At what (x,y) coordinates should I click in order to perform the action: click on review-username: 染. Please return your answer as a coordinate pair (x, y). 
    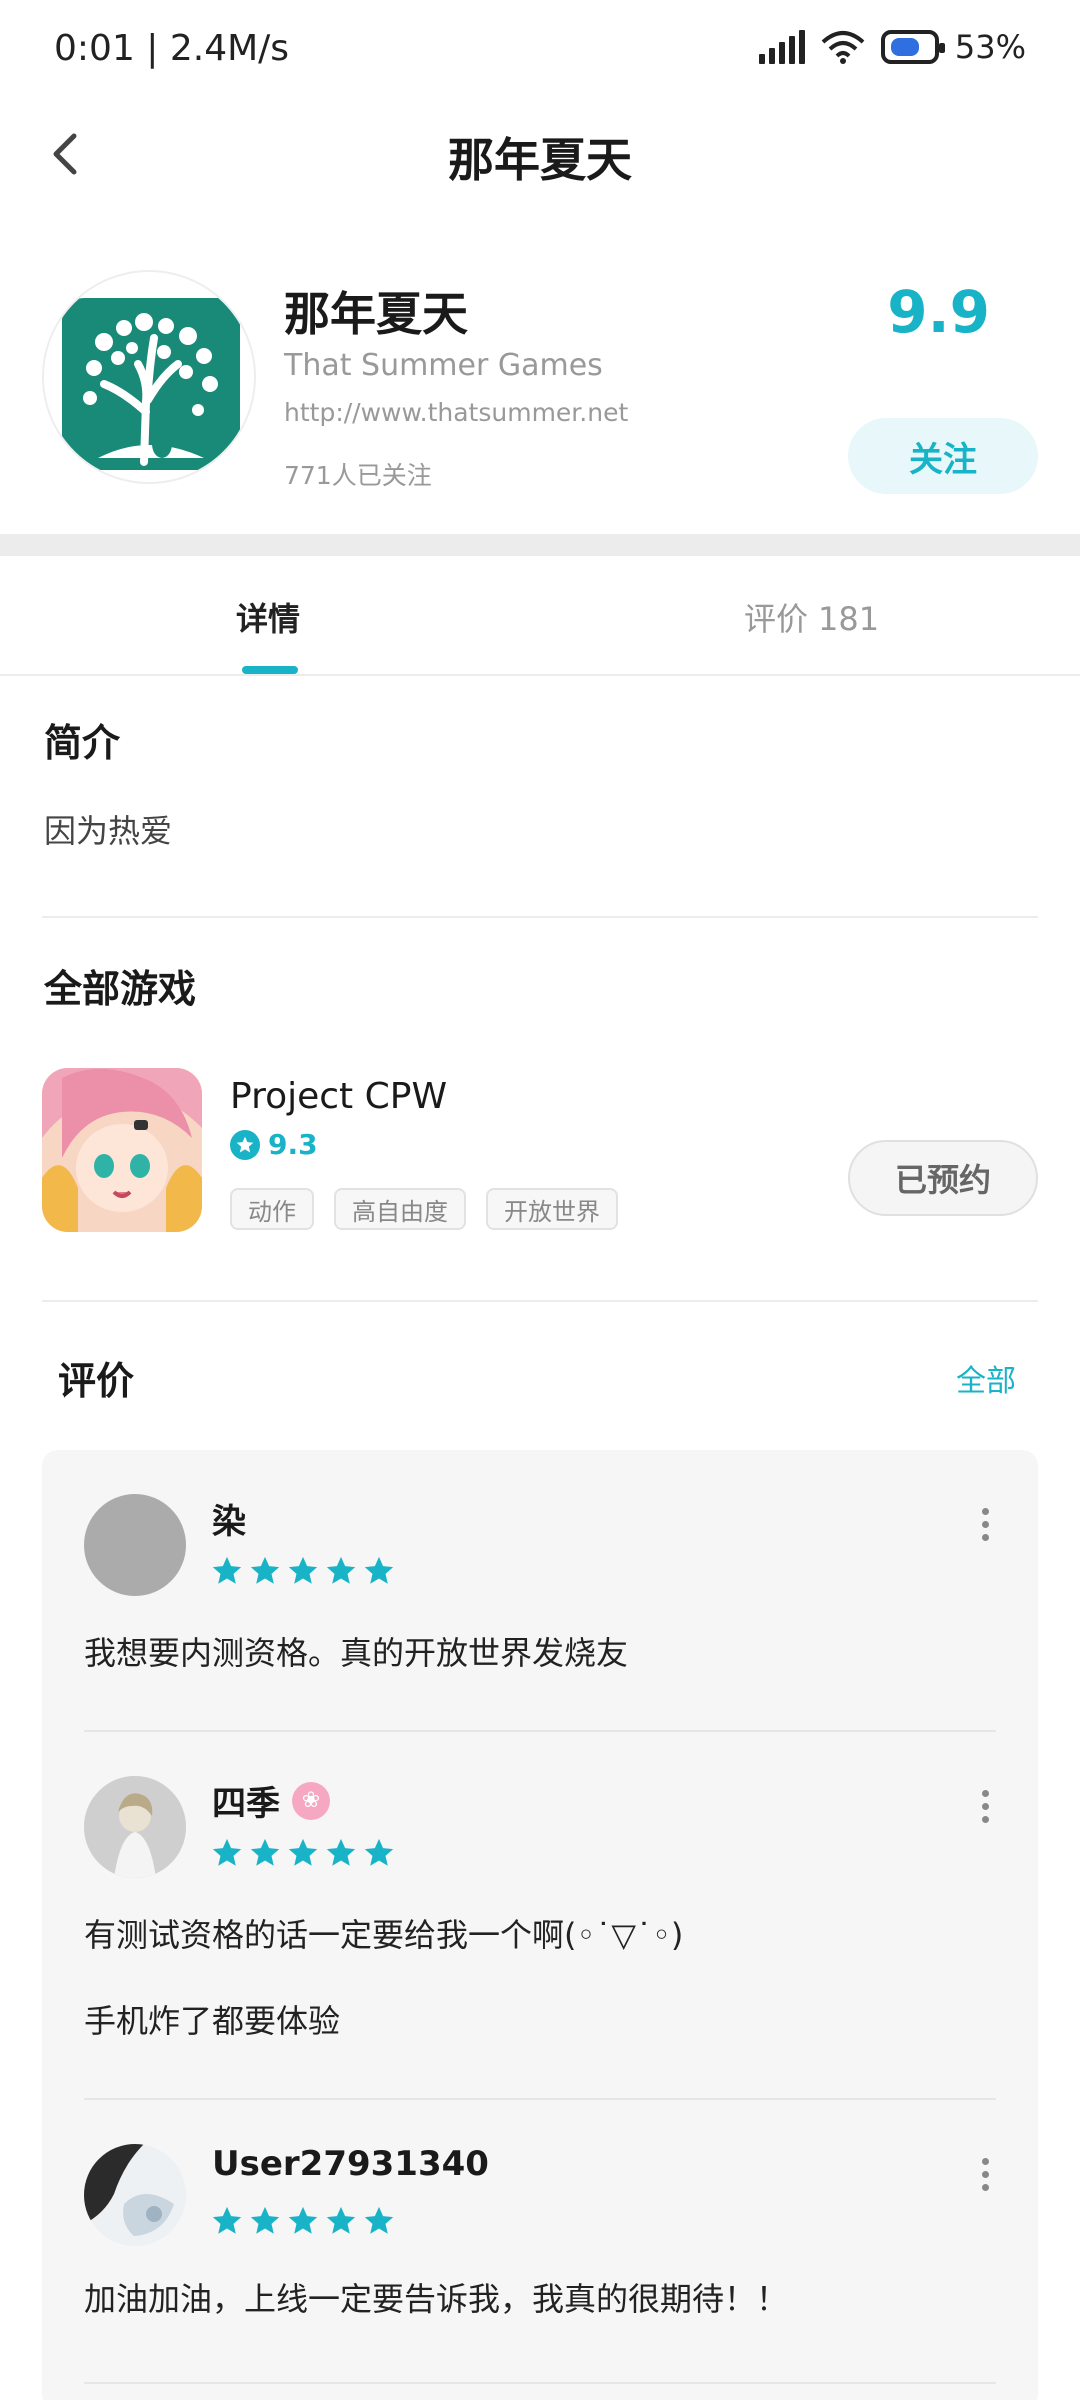
    Looking at the image, I should click on (229, 1518).